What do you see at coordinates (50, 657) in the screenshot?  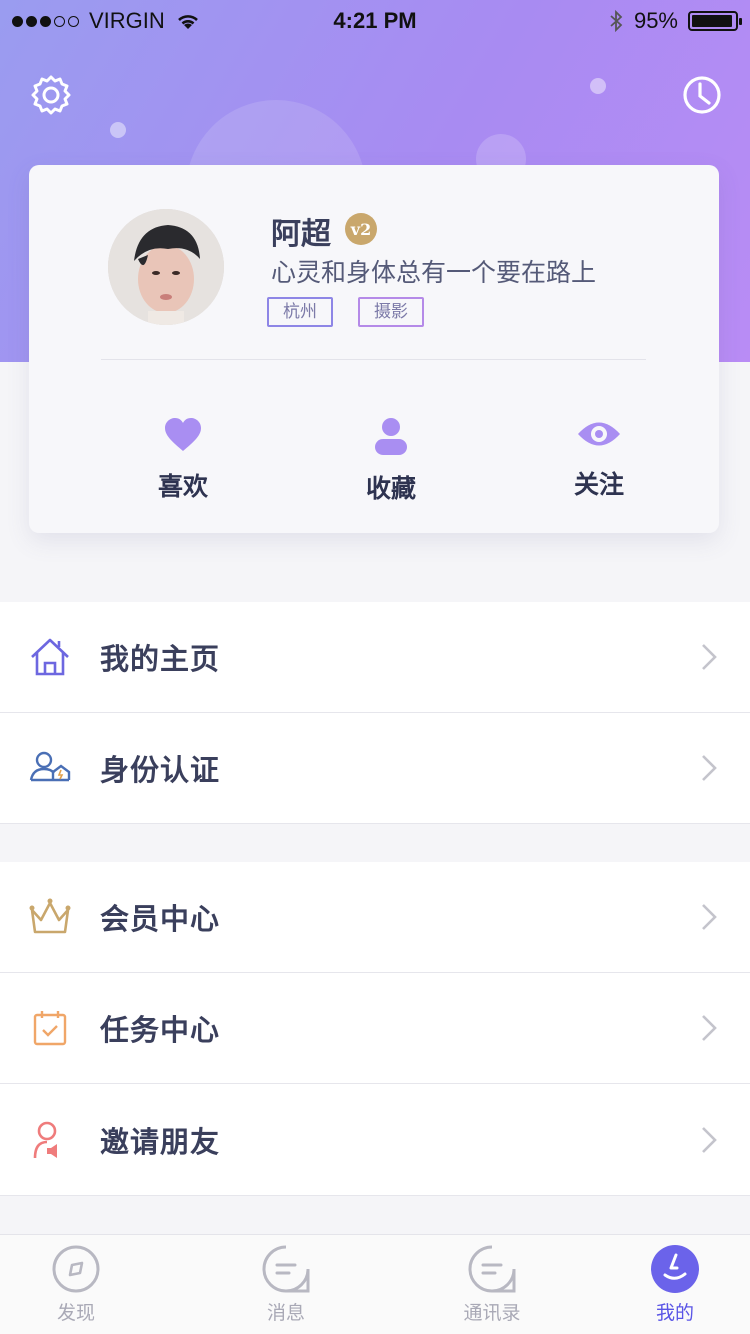 I see `home-icon` at bounding box center [50, 657].